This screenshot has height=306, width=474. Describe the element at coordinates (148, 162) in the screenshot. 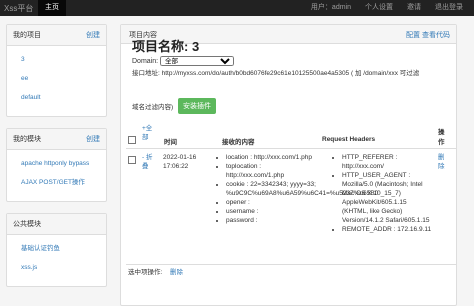

I see `collapse-link: - 折叠` at that location.